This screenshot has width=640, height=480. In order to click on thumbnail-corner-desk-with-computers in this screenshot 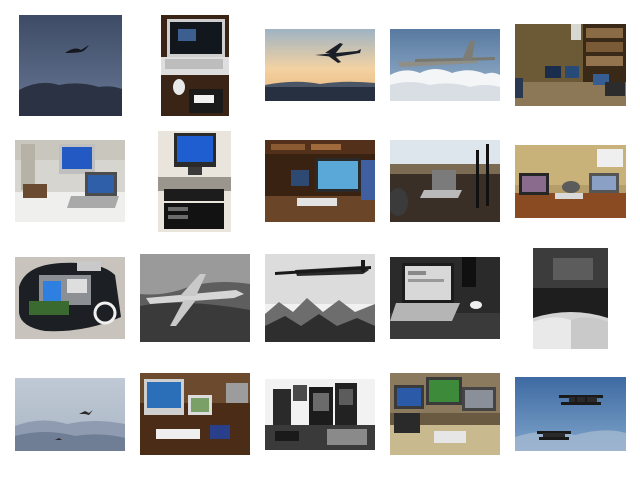, I will do `click(570, 65)`.